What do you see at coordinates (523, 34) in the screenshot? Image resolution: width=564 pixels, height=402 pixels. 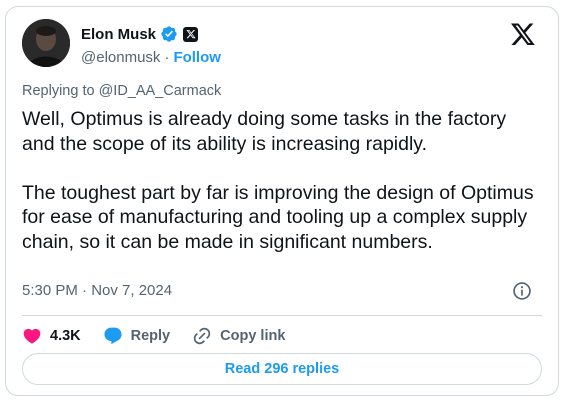 I see `x-logo-icon` at bounding box center [523, 34].